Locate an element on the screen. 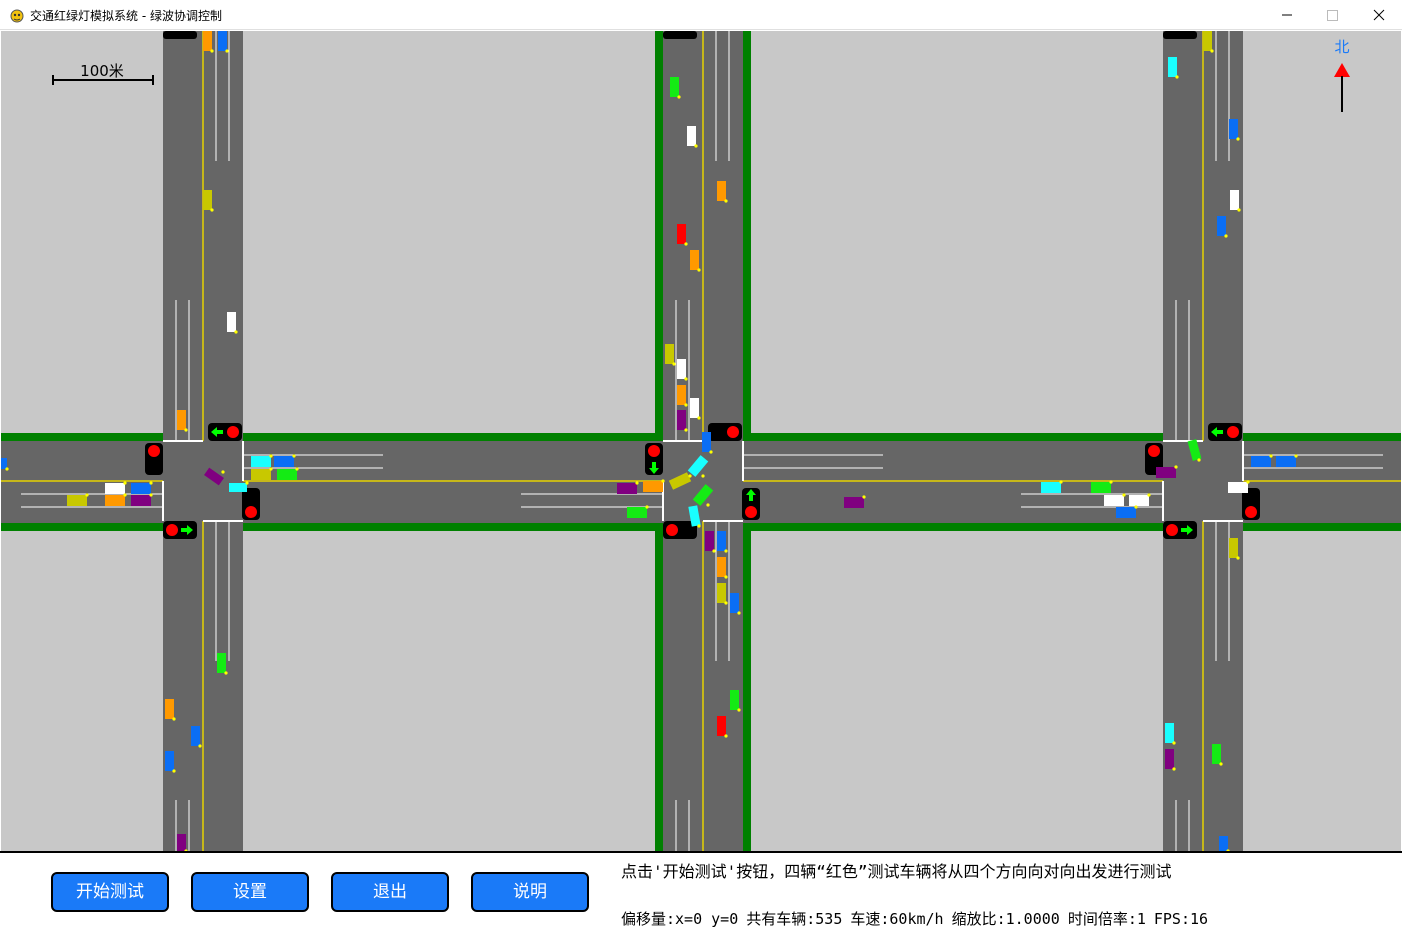 Image resolution: width=1402 pixels, height=932 pixels. signal-center-top is located at coordinates (680, 35).